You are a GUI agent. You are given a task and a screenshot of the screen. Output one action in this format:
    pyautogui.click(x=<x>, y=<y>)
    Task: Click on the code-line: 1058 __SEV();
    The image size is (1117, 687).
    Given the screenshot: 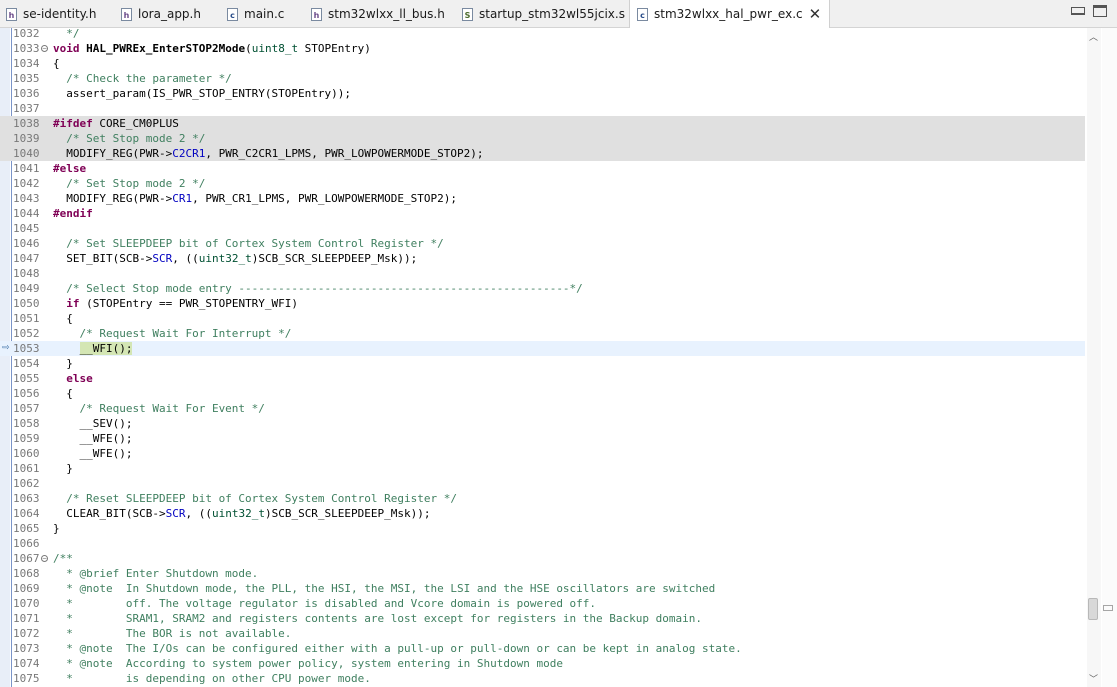 What is the action you would take?
    pyautogui.click(x=542, y=423)
    